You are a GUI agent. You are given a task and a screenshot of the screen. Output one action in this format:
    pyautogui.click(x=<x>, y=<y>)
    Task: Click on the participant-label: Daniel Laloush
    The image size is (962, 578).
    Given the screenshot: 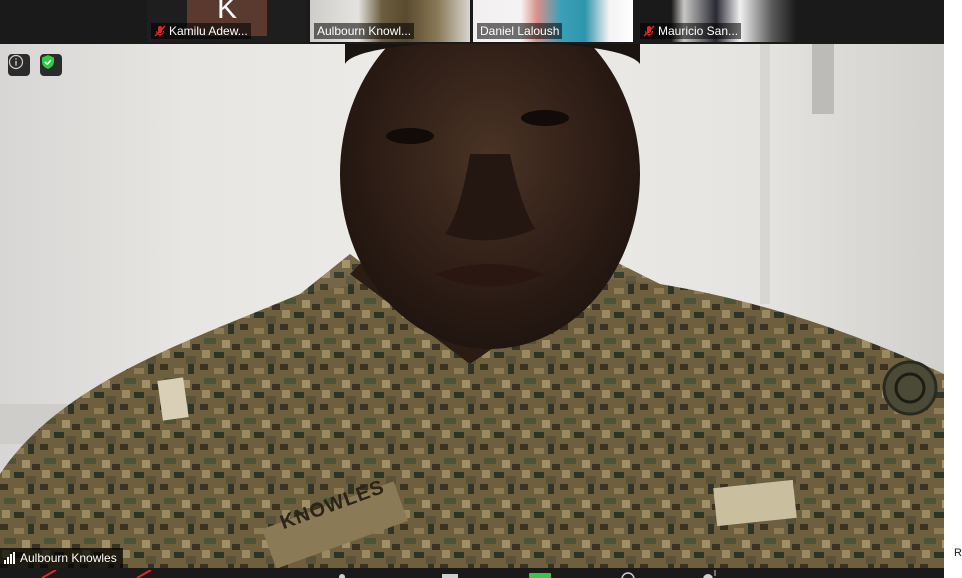 What is the action you would take?
    pyautogui.click(x=520, y=31)
    